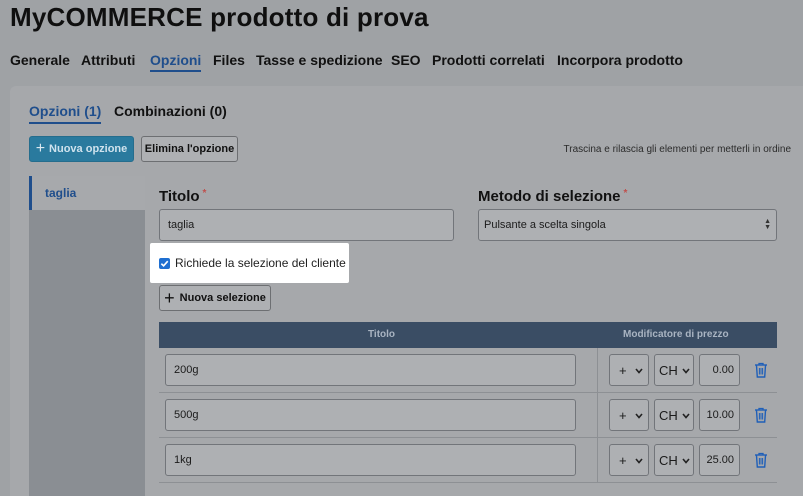  What do you see at coordinates (406, 60) in the screenshot?
I see `tab-seo: SEO` at bounding box center [406, 60].